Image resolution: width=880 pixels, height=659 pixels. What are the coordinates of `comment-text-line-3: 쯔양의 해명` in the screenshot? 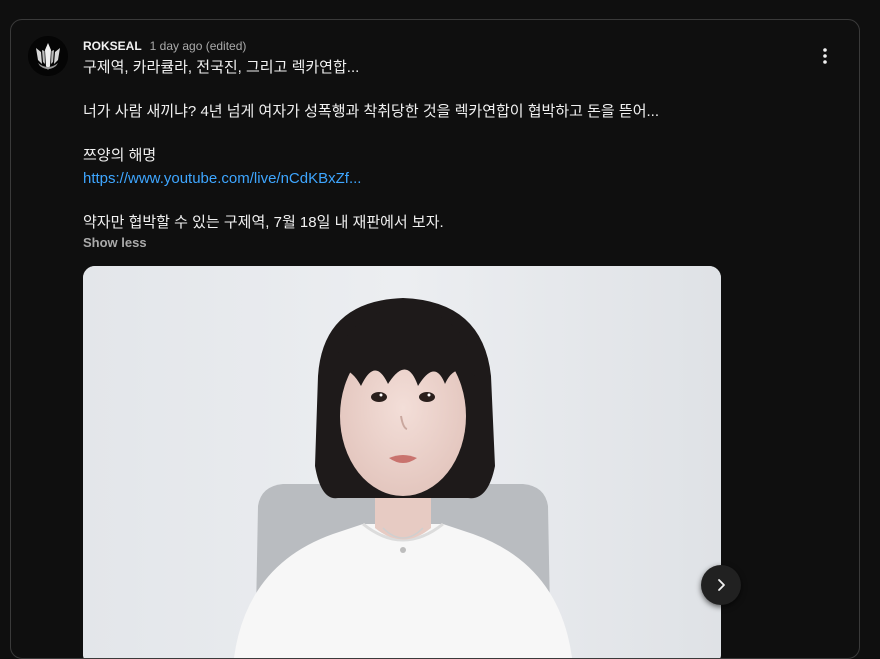 It's located at (120, 155).